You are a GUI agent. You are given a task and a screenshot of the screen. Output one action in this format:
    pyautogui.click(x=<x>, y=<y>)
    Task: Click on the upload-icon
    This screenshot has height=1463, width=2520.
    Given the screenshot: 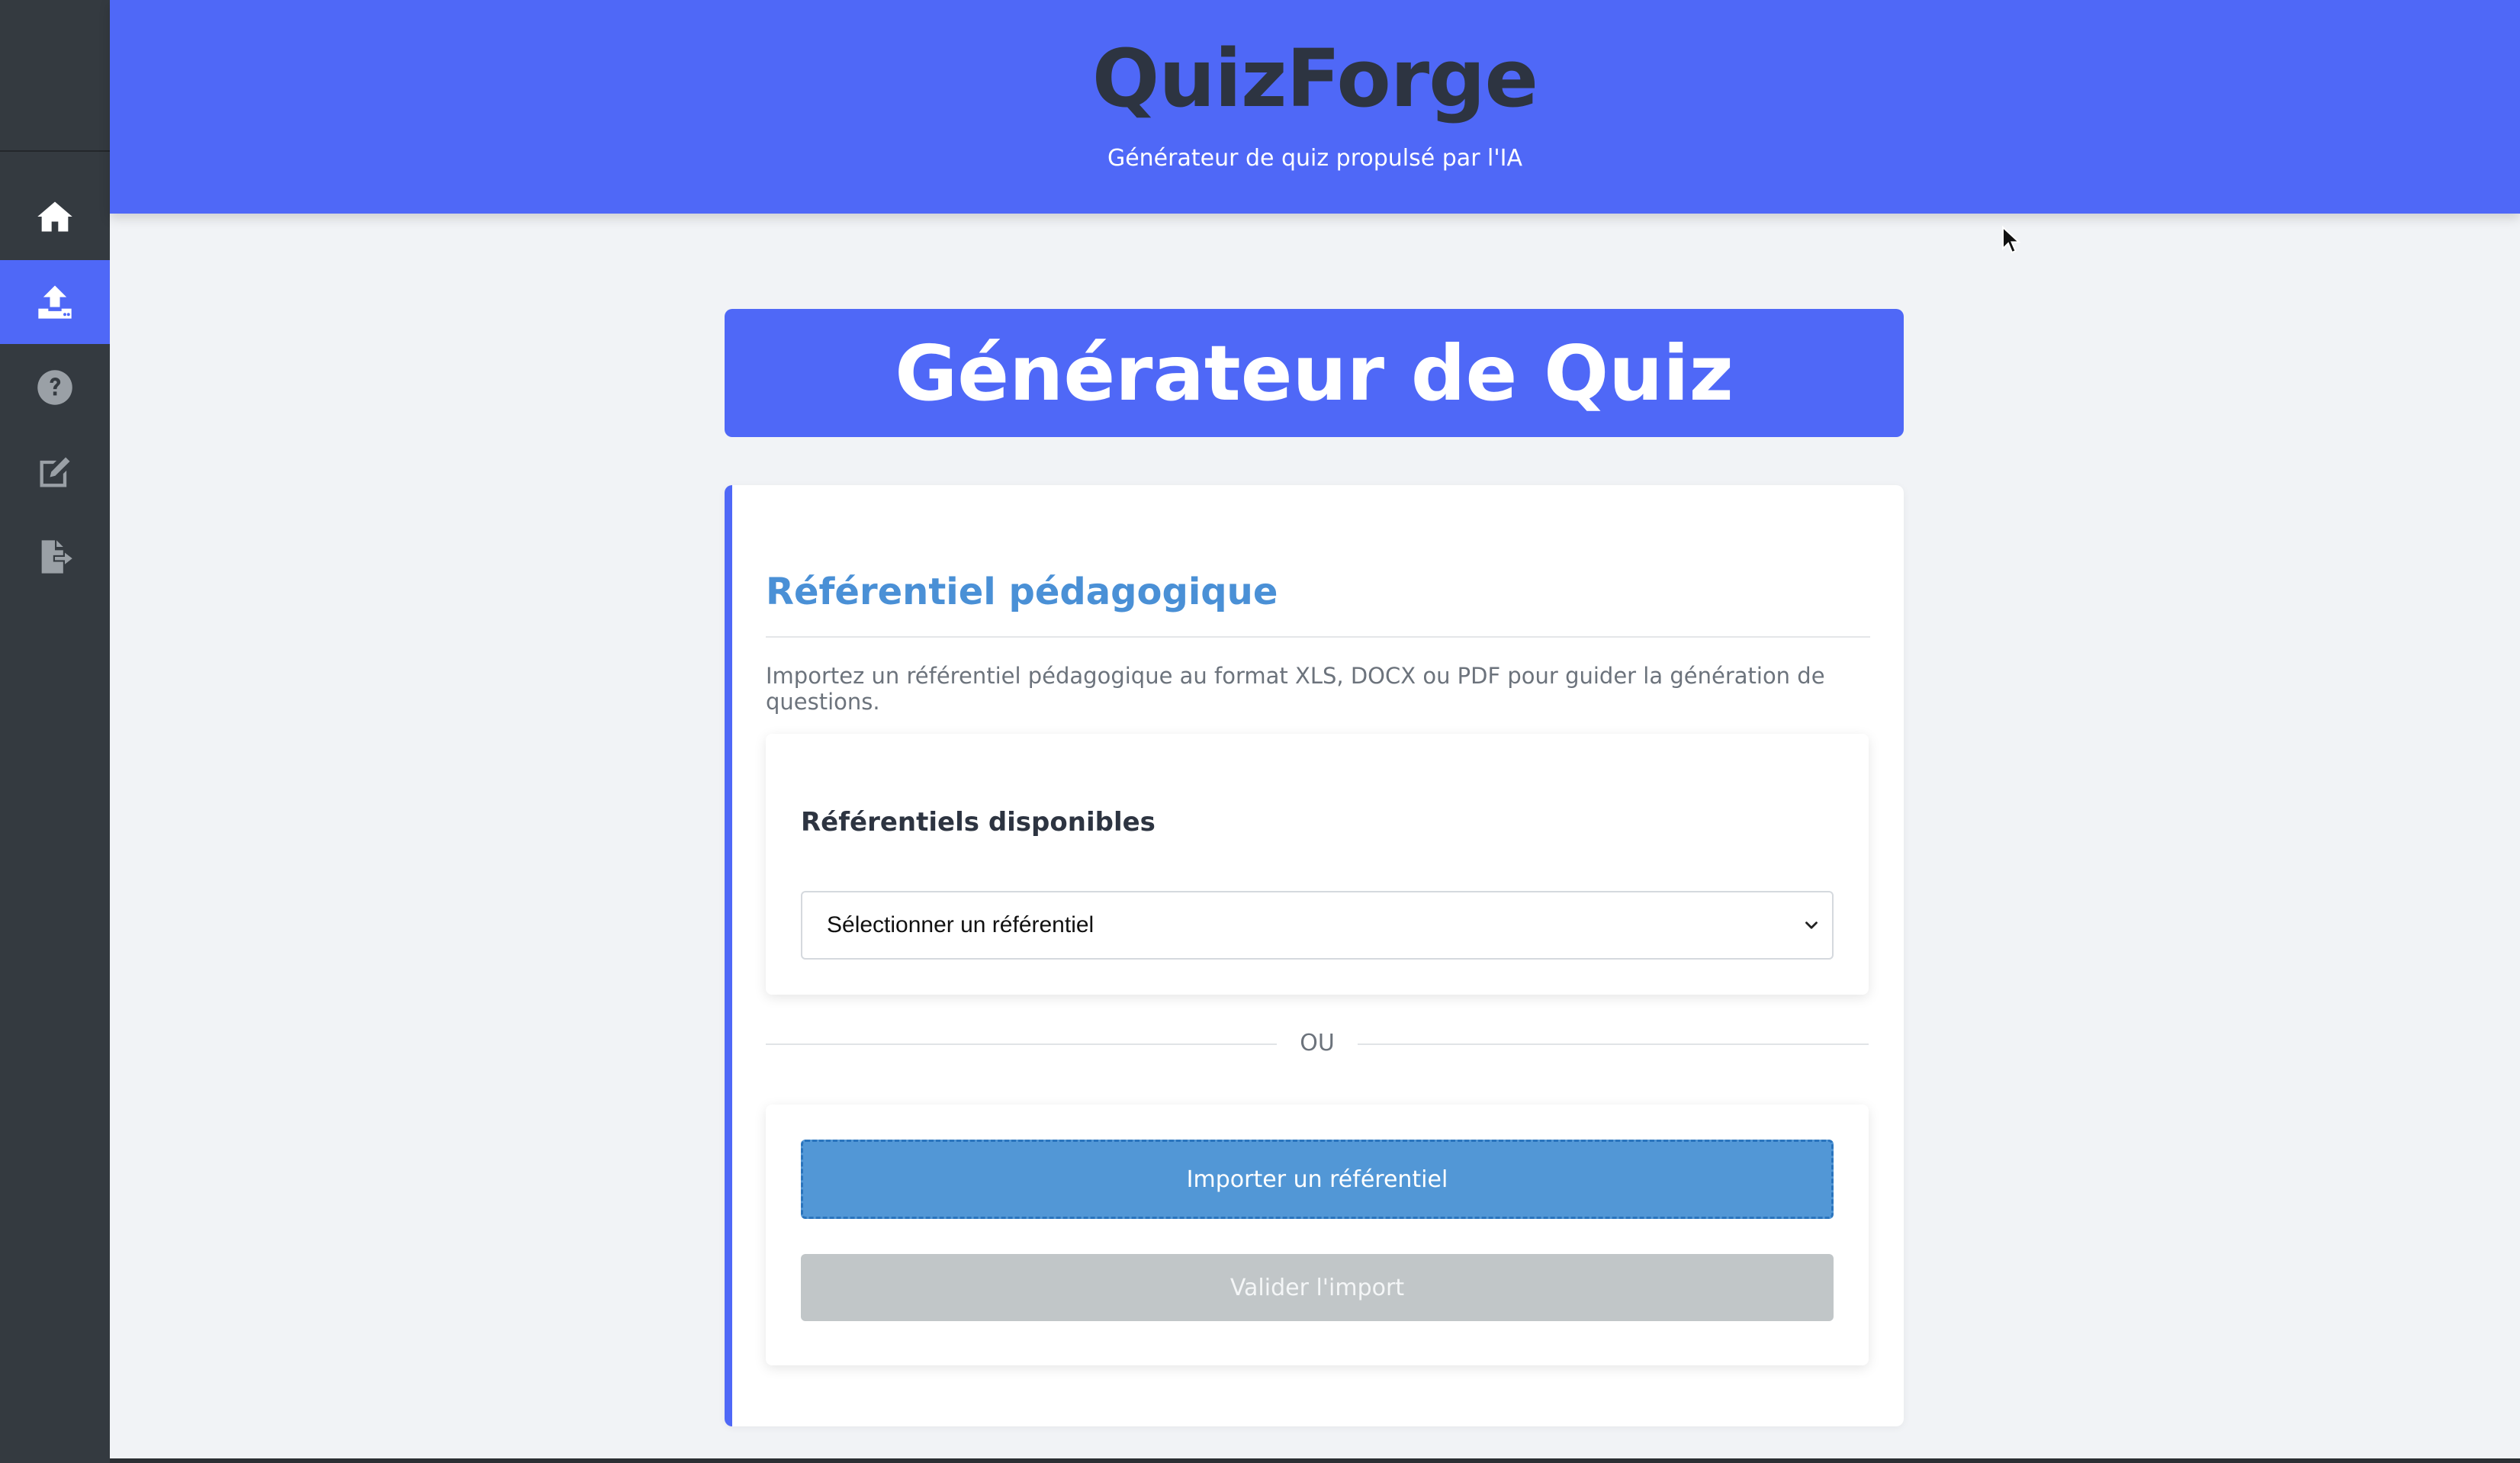 What is the action you would take?
    pyautogui.click(x=55, y=302)
    